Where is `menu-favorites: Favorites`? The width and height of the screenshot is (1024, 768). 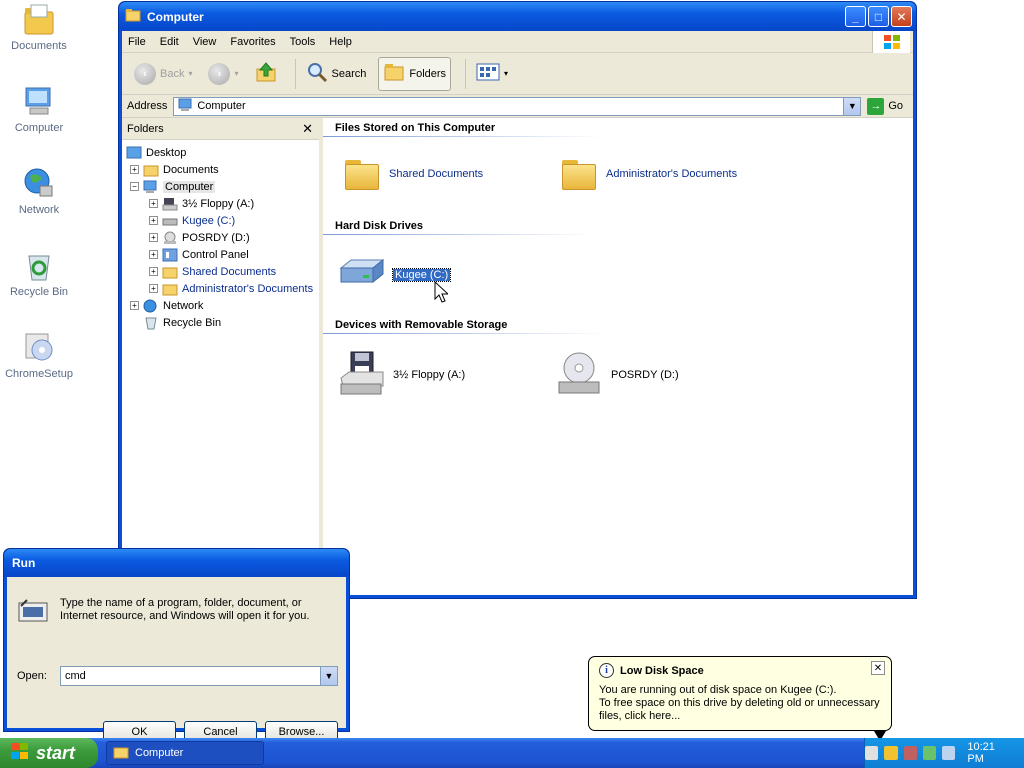
menu-favorites: Favorites is located at coordinates (252, 42).